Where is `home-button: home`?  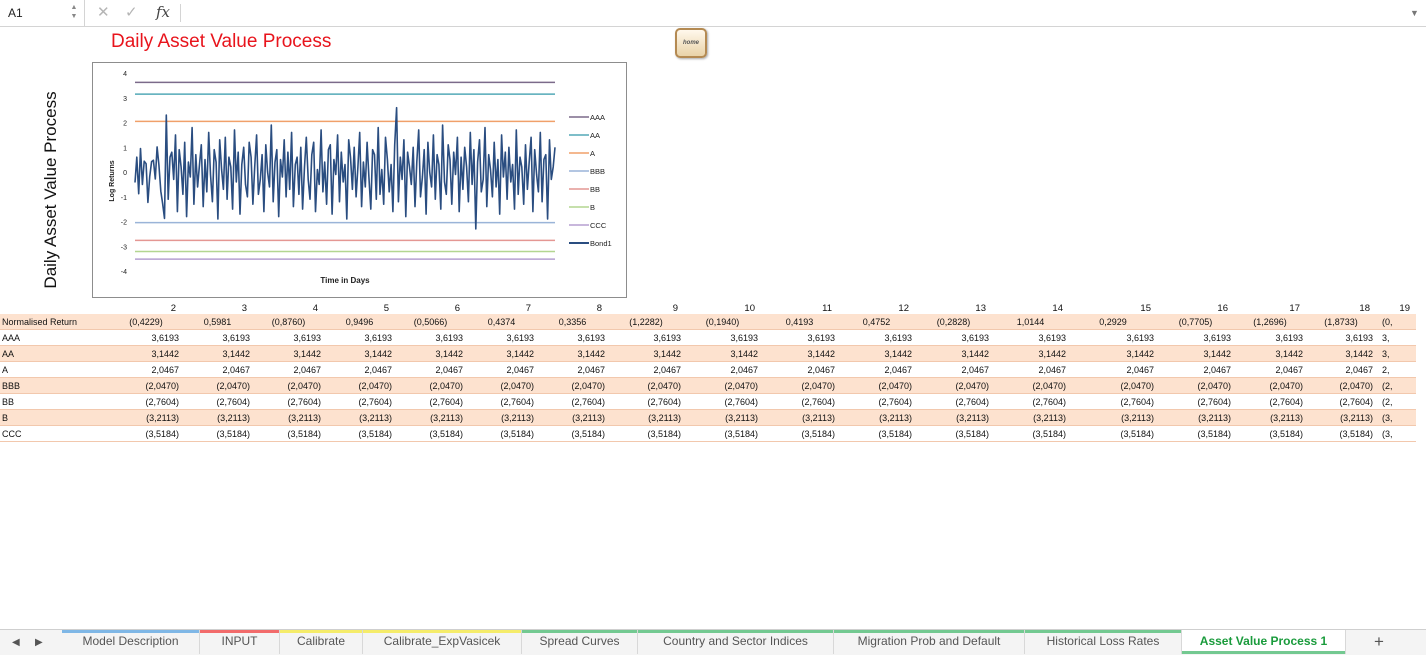 home-button: home is located at coordinates (691, 43).